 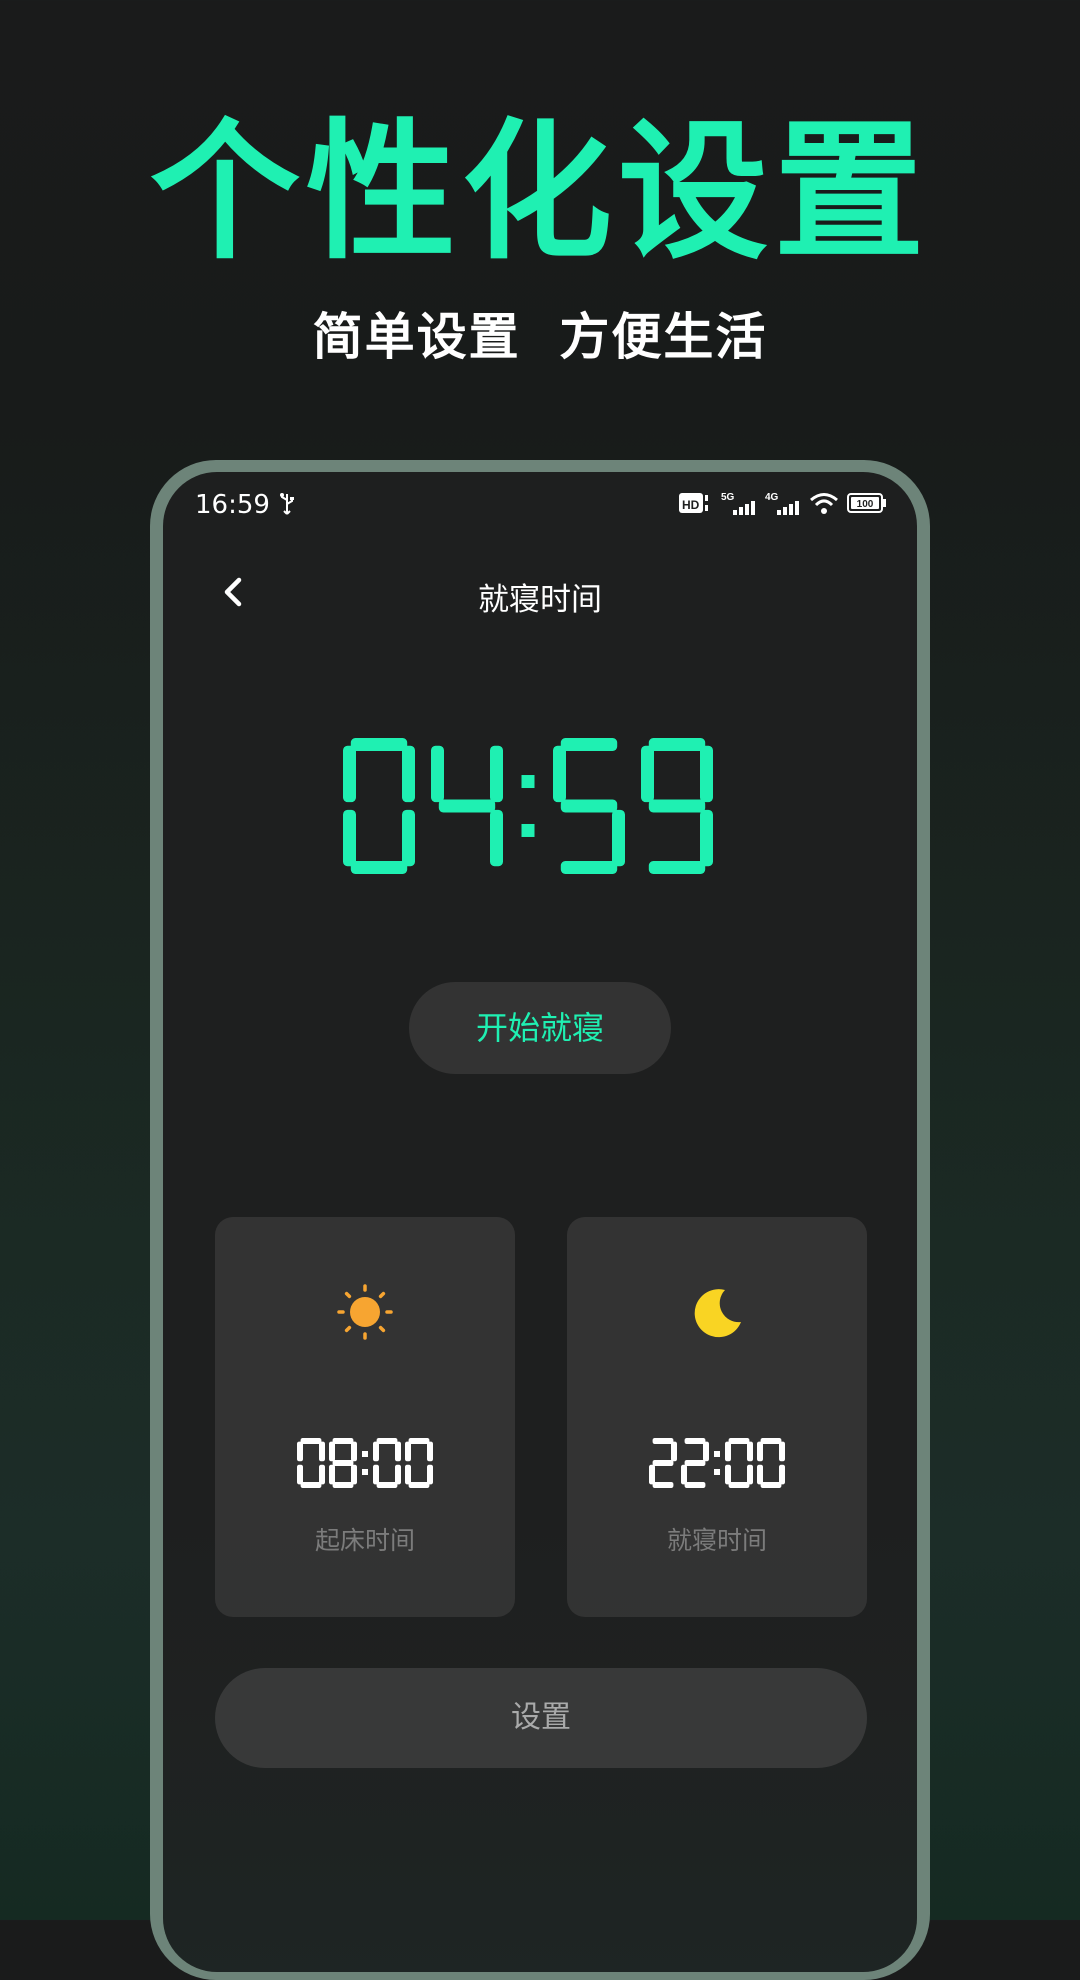 I want to click on 4g-label: 4G, so click(x=772, y=497).